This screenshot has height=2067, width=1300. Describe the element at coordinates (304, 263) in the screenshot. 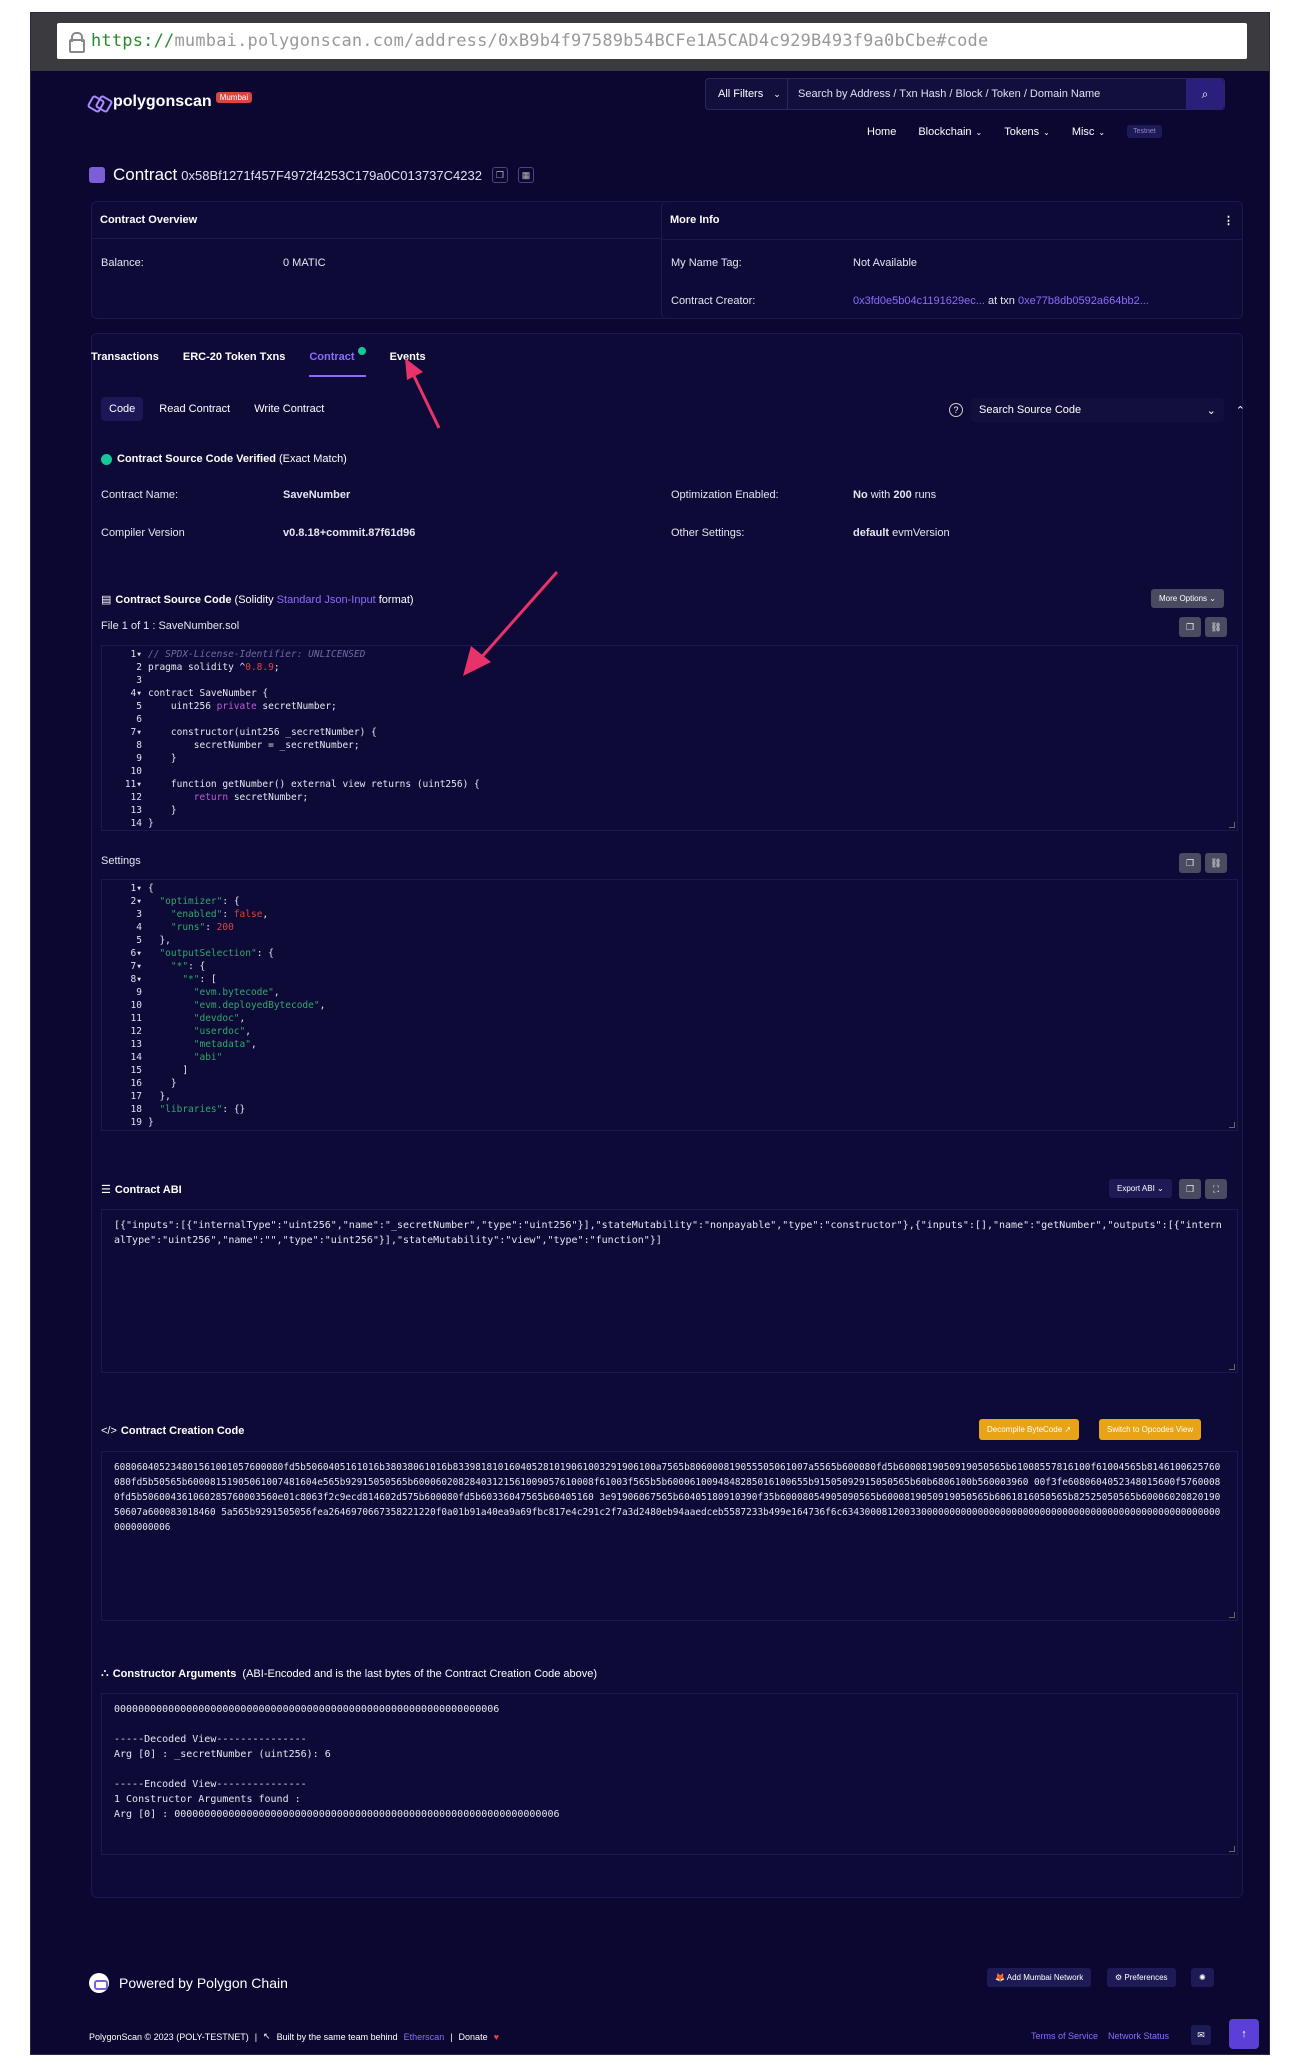

I see `balance-value: 0 MATIC` at that location.